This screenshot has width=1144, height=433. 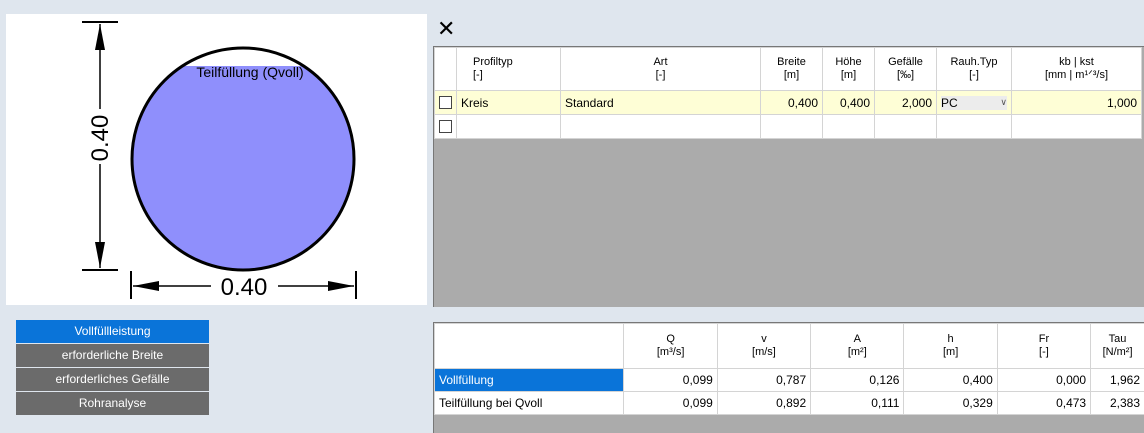 I want to click on cell-a: 0,126, so click(x=857, y=380).